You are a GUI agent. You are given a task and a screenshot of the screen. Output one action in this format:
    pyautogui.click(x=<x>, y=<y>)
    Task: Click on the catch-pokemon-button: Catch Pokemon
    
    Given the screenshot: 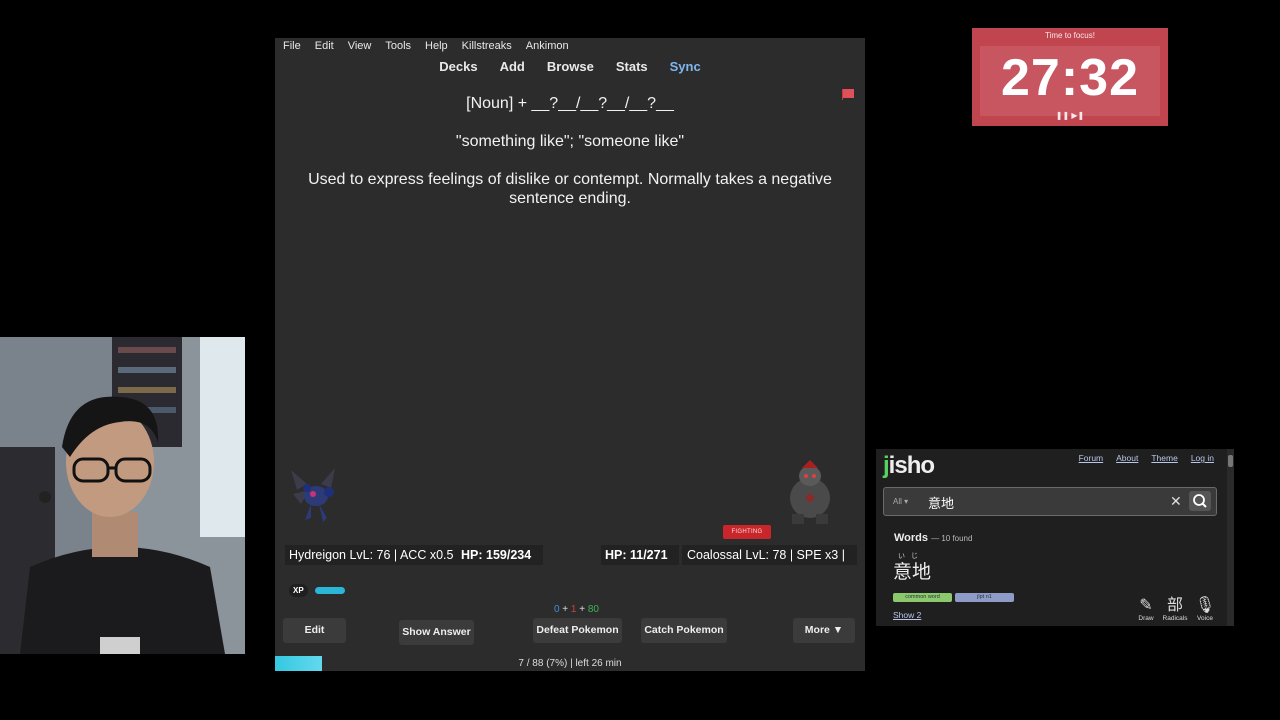 What is the action you would take?
    pyautogui.click(x=684, y=630)
    